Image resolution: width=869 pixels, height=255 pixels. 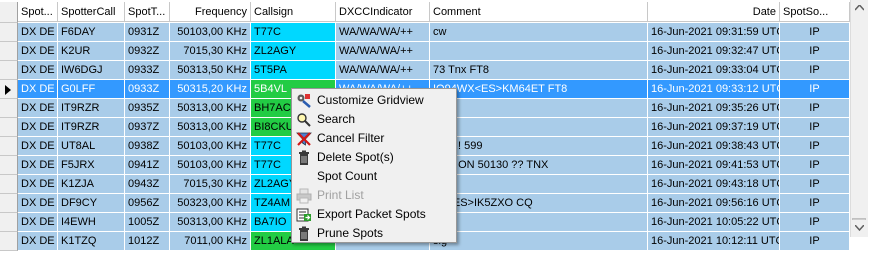 What do you see at coordinates (91, 108) in the screenshot?
I see `cell-spotter: IT9RZR` at bounding box center [91, 108].